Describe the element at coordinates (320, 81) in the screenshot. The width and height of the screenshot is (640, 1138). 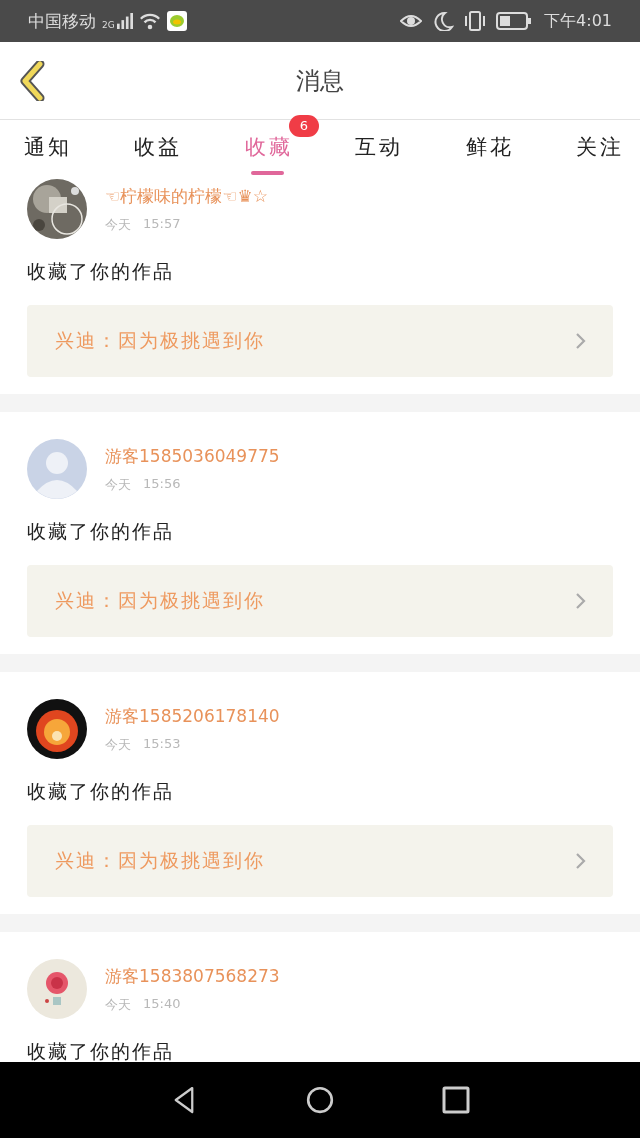
I see `page-title: 消息` at that location.